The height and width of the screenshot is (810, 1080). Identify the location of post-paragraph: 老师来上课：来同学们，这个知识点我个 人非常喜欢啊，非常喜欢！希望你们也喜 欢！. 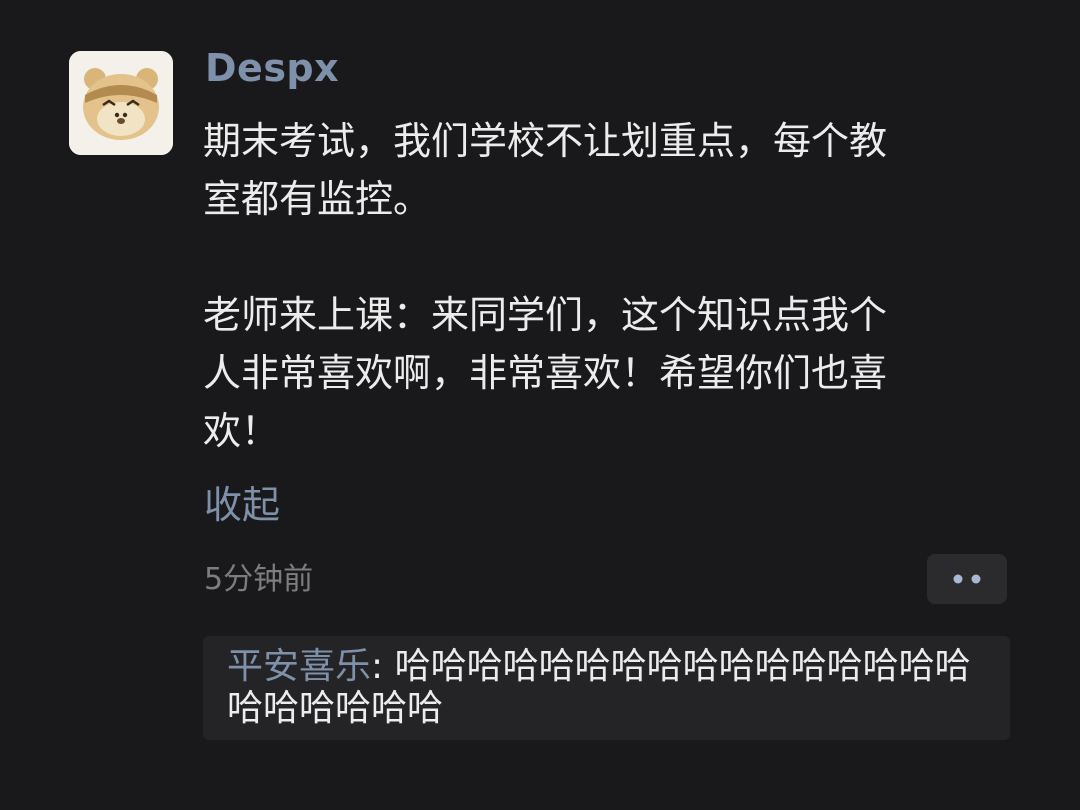
(545, 373).